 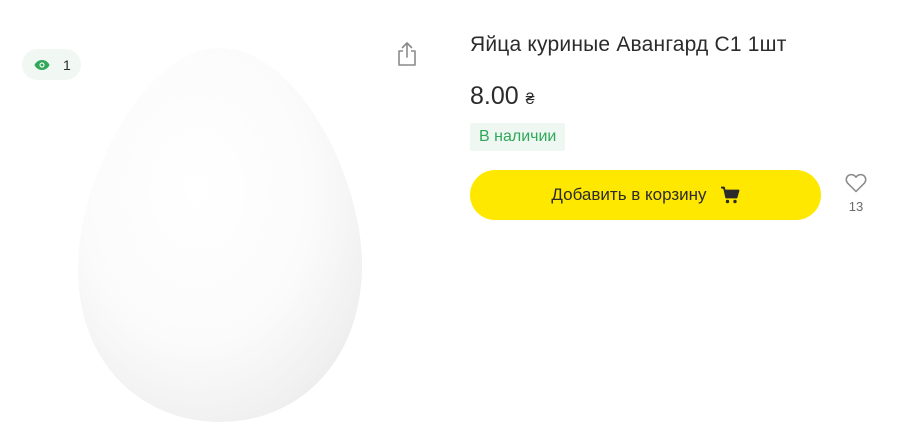 I want to click on price-amount: 8.00, so click(x=494, y=96).